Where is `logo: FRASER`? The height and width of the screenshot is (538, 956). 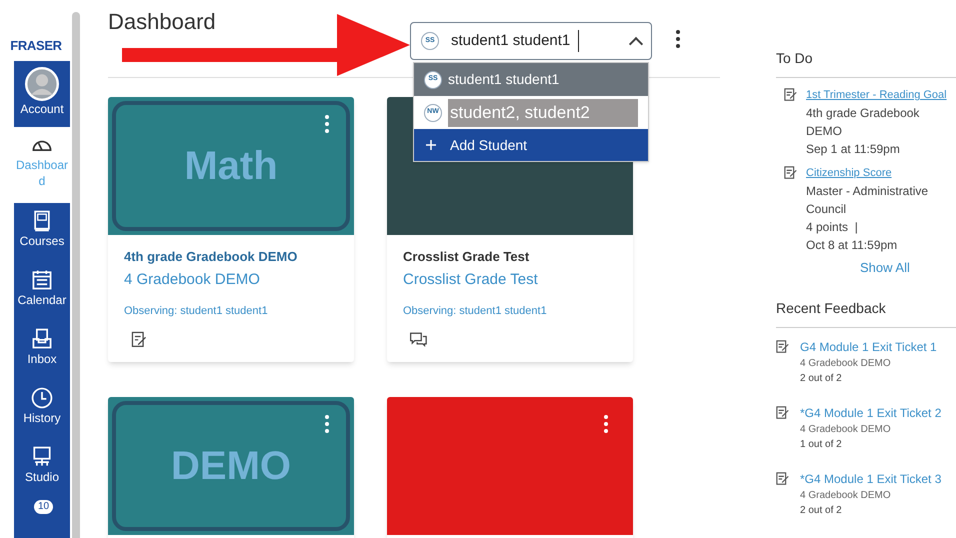 logo: FRASER is located at coordinates (36, 46).